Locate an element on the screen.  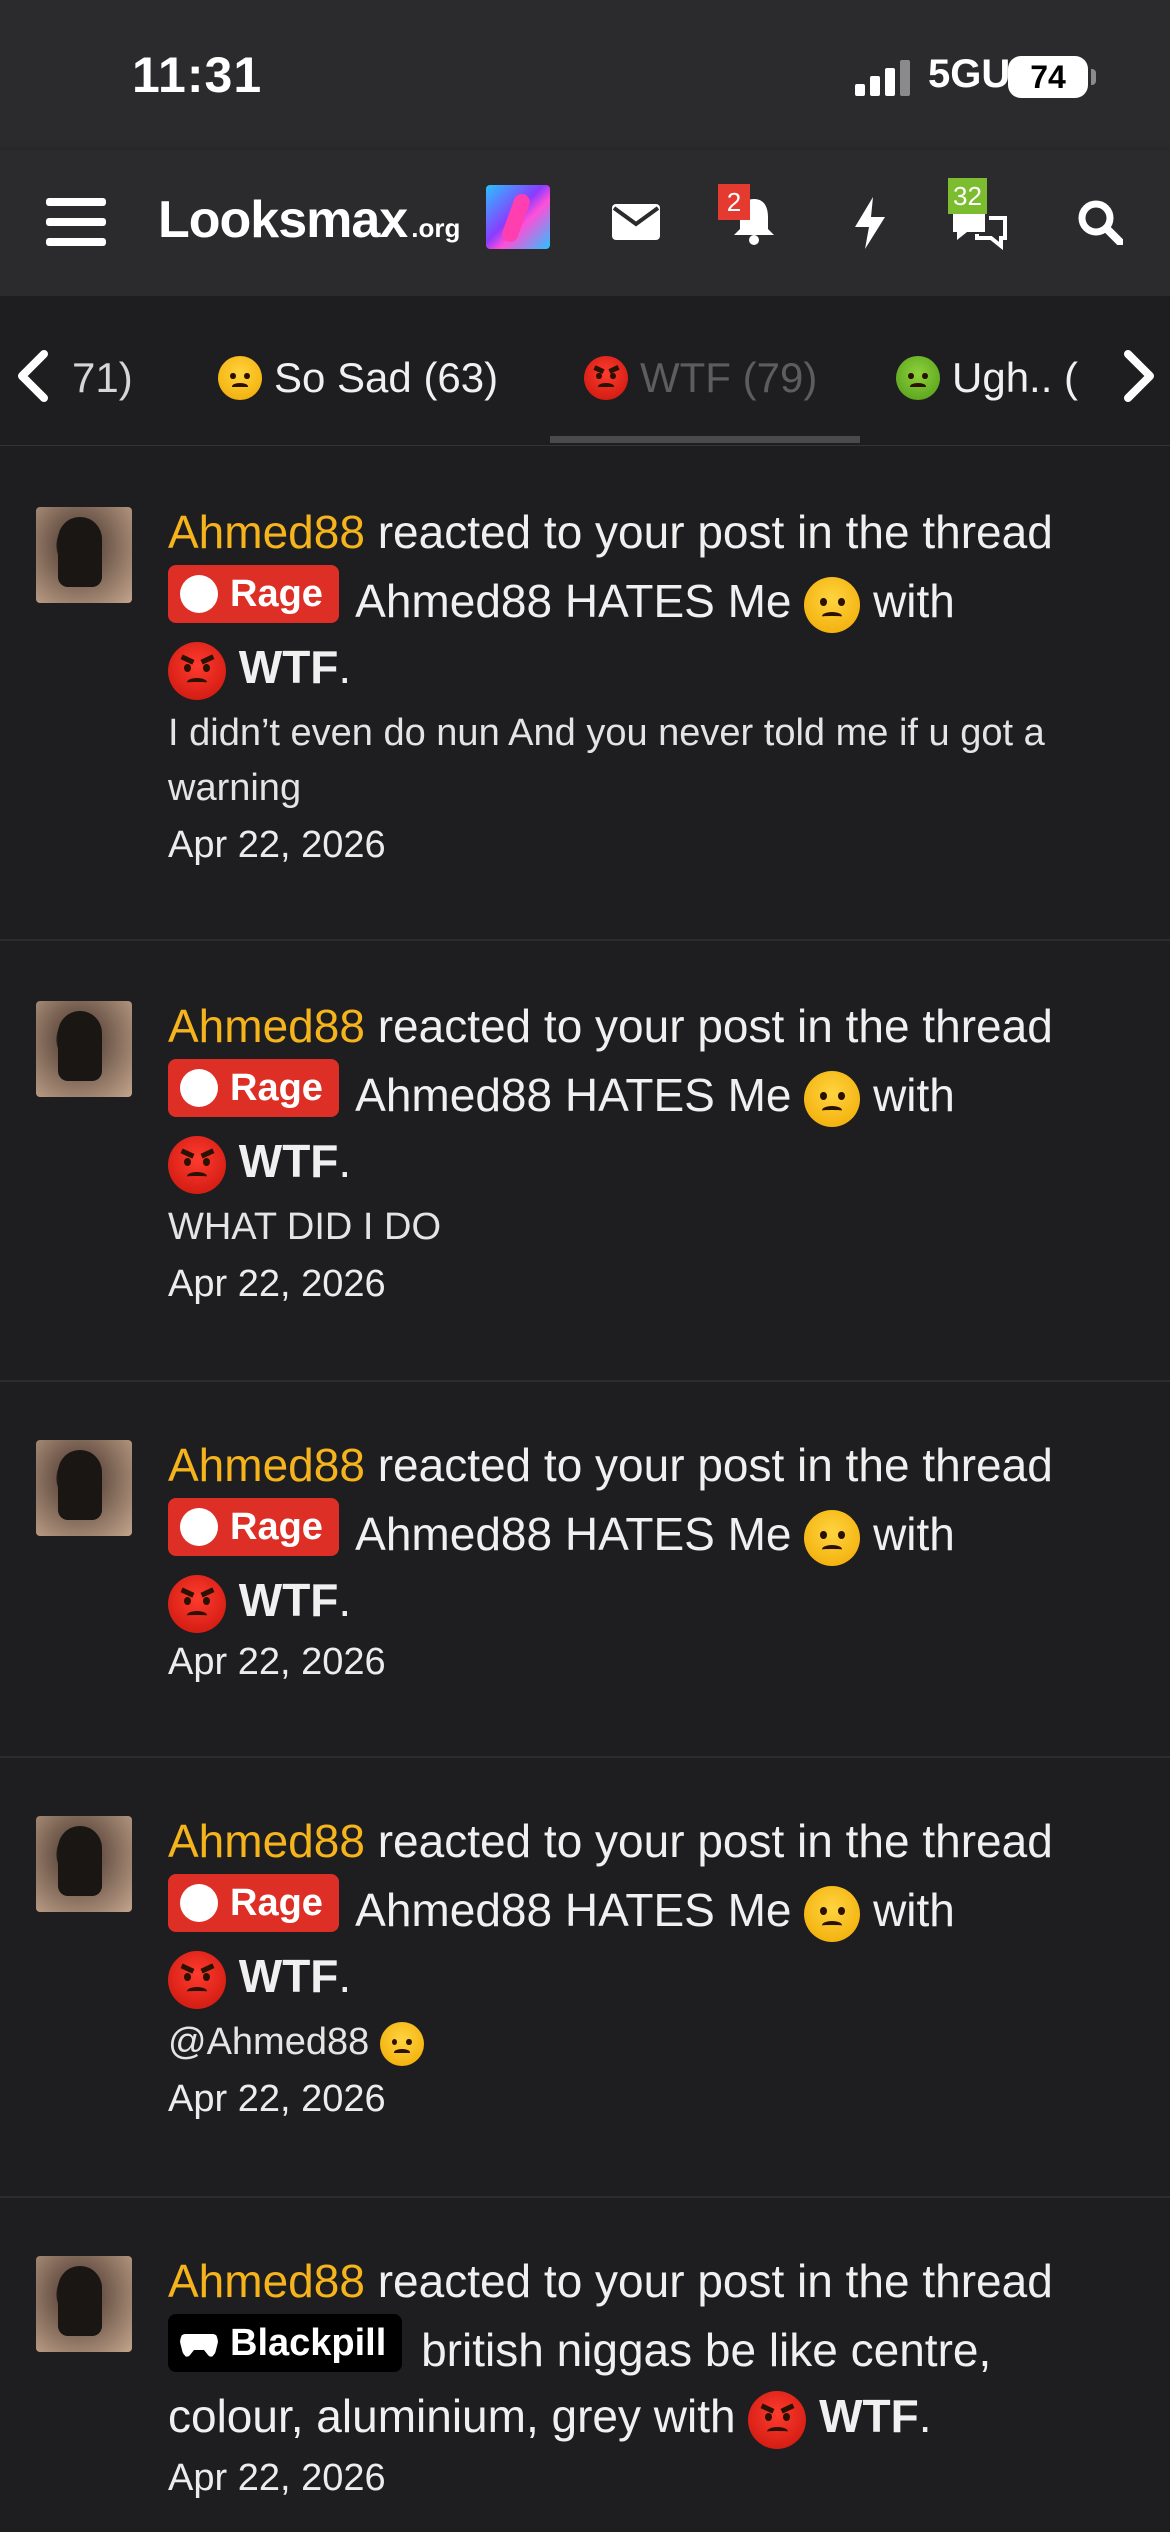
active-tab-indicator is located at coordinates (705, 439).